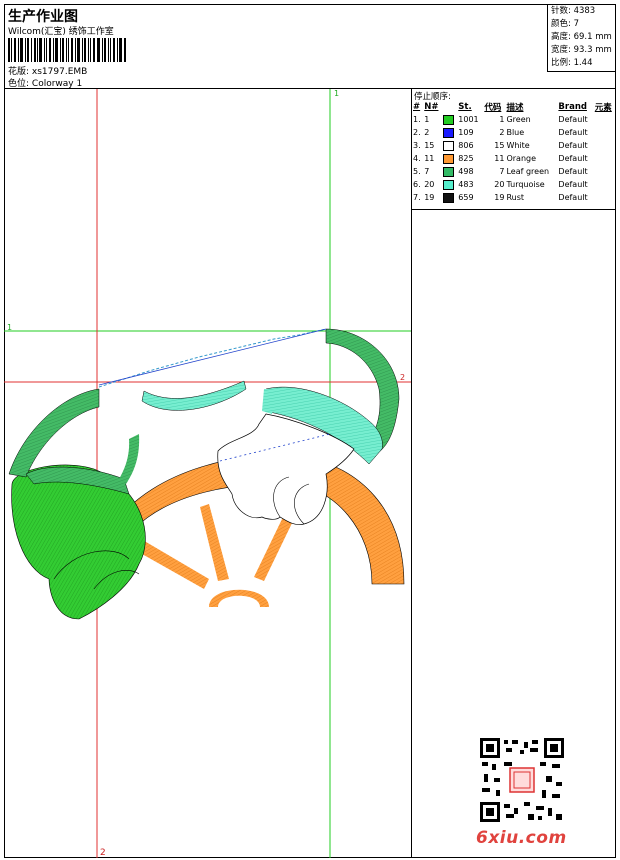 This screenshot has height=860, width=620. I want to click on design-height: 高度: 69.1 mm, so click(581, 37).